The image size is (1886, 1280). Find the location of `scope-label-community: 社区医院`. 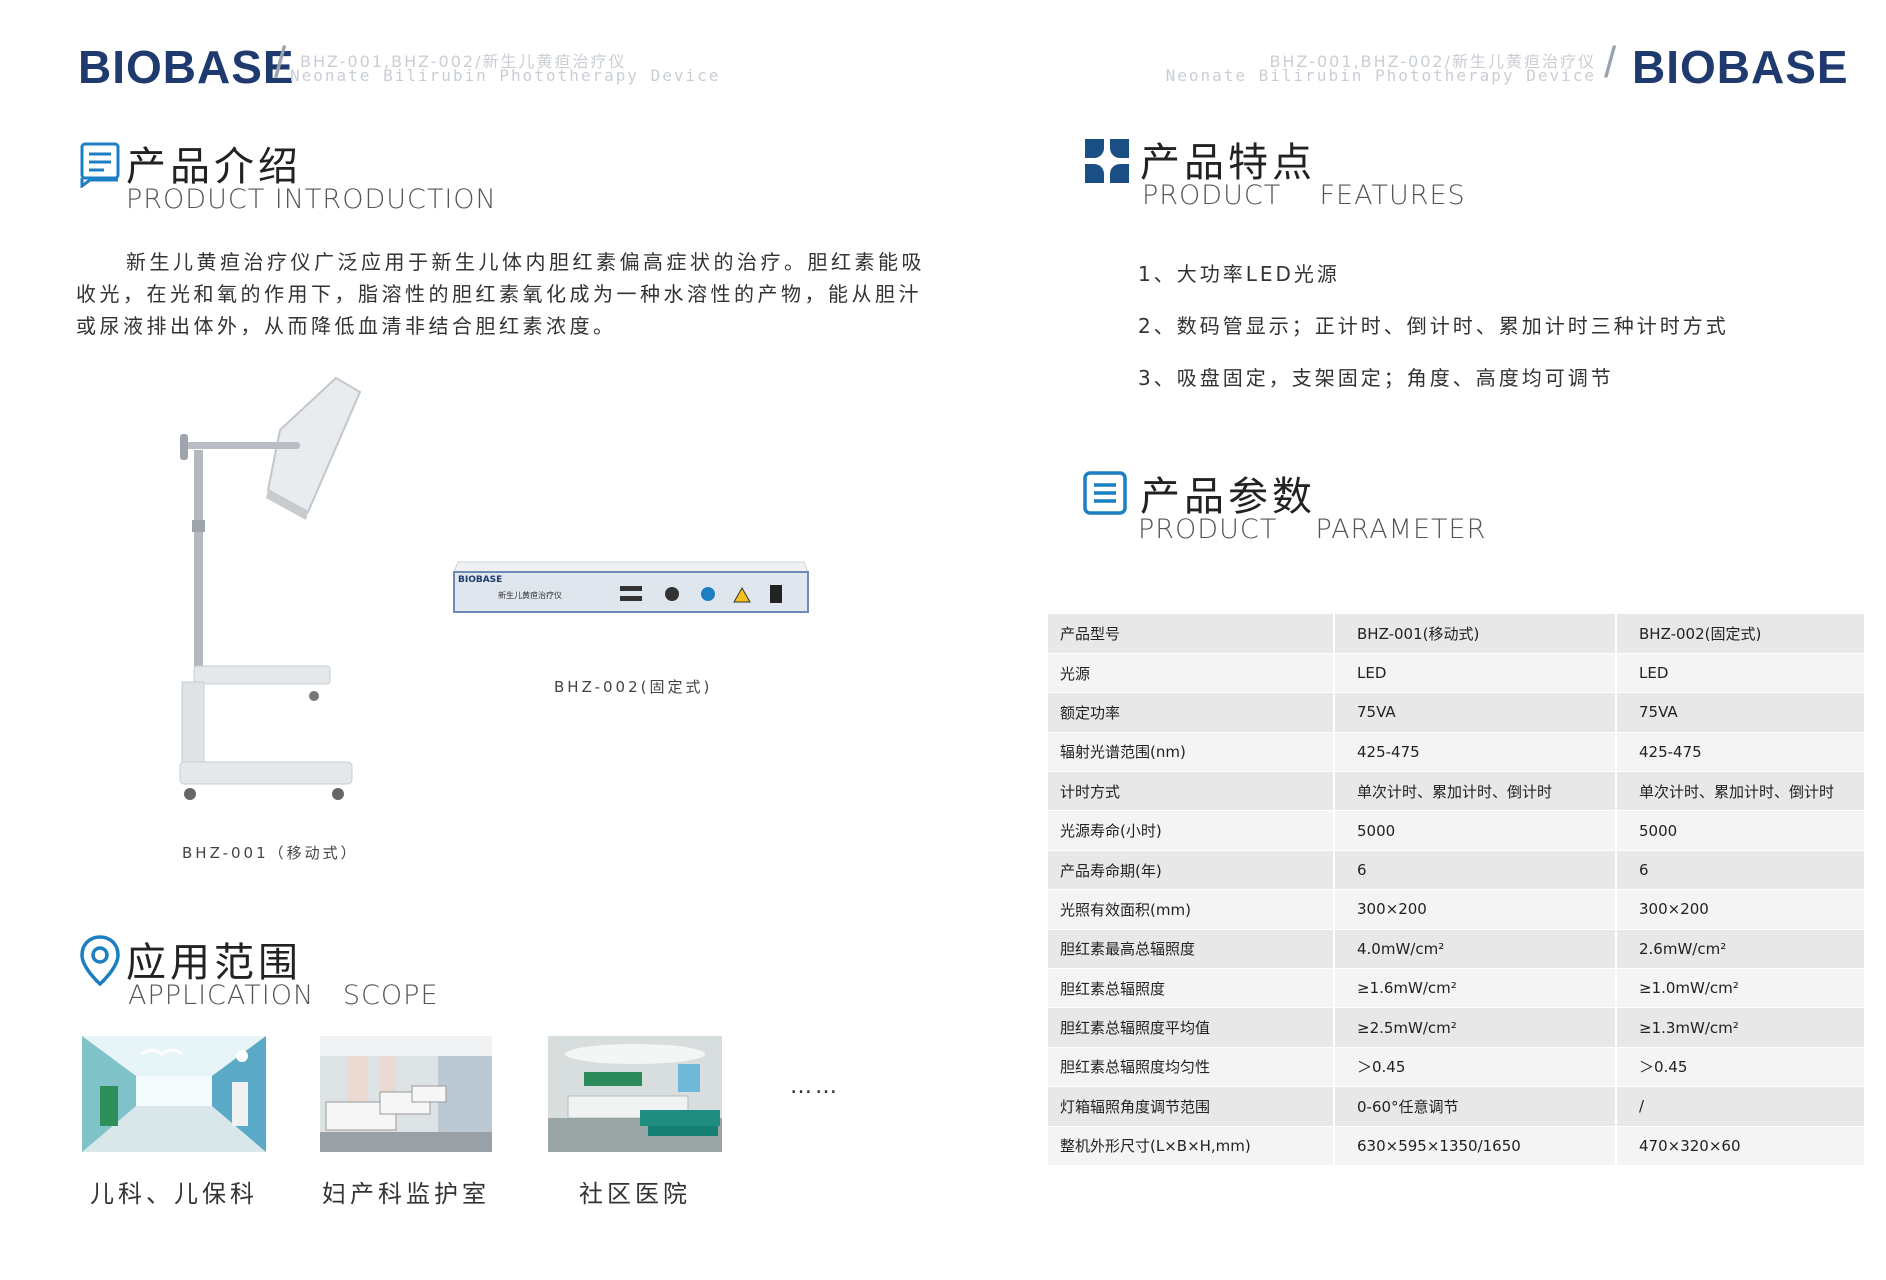

scope-label-community: 社区医院 is located at coordinates (635, 1194).